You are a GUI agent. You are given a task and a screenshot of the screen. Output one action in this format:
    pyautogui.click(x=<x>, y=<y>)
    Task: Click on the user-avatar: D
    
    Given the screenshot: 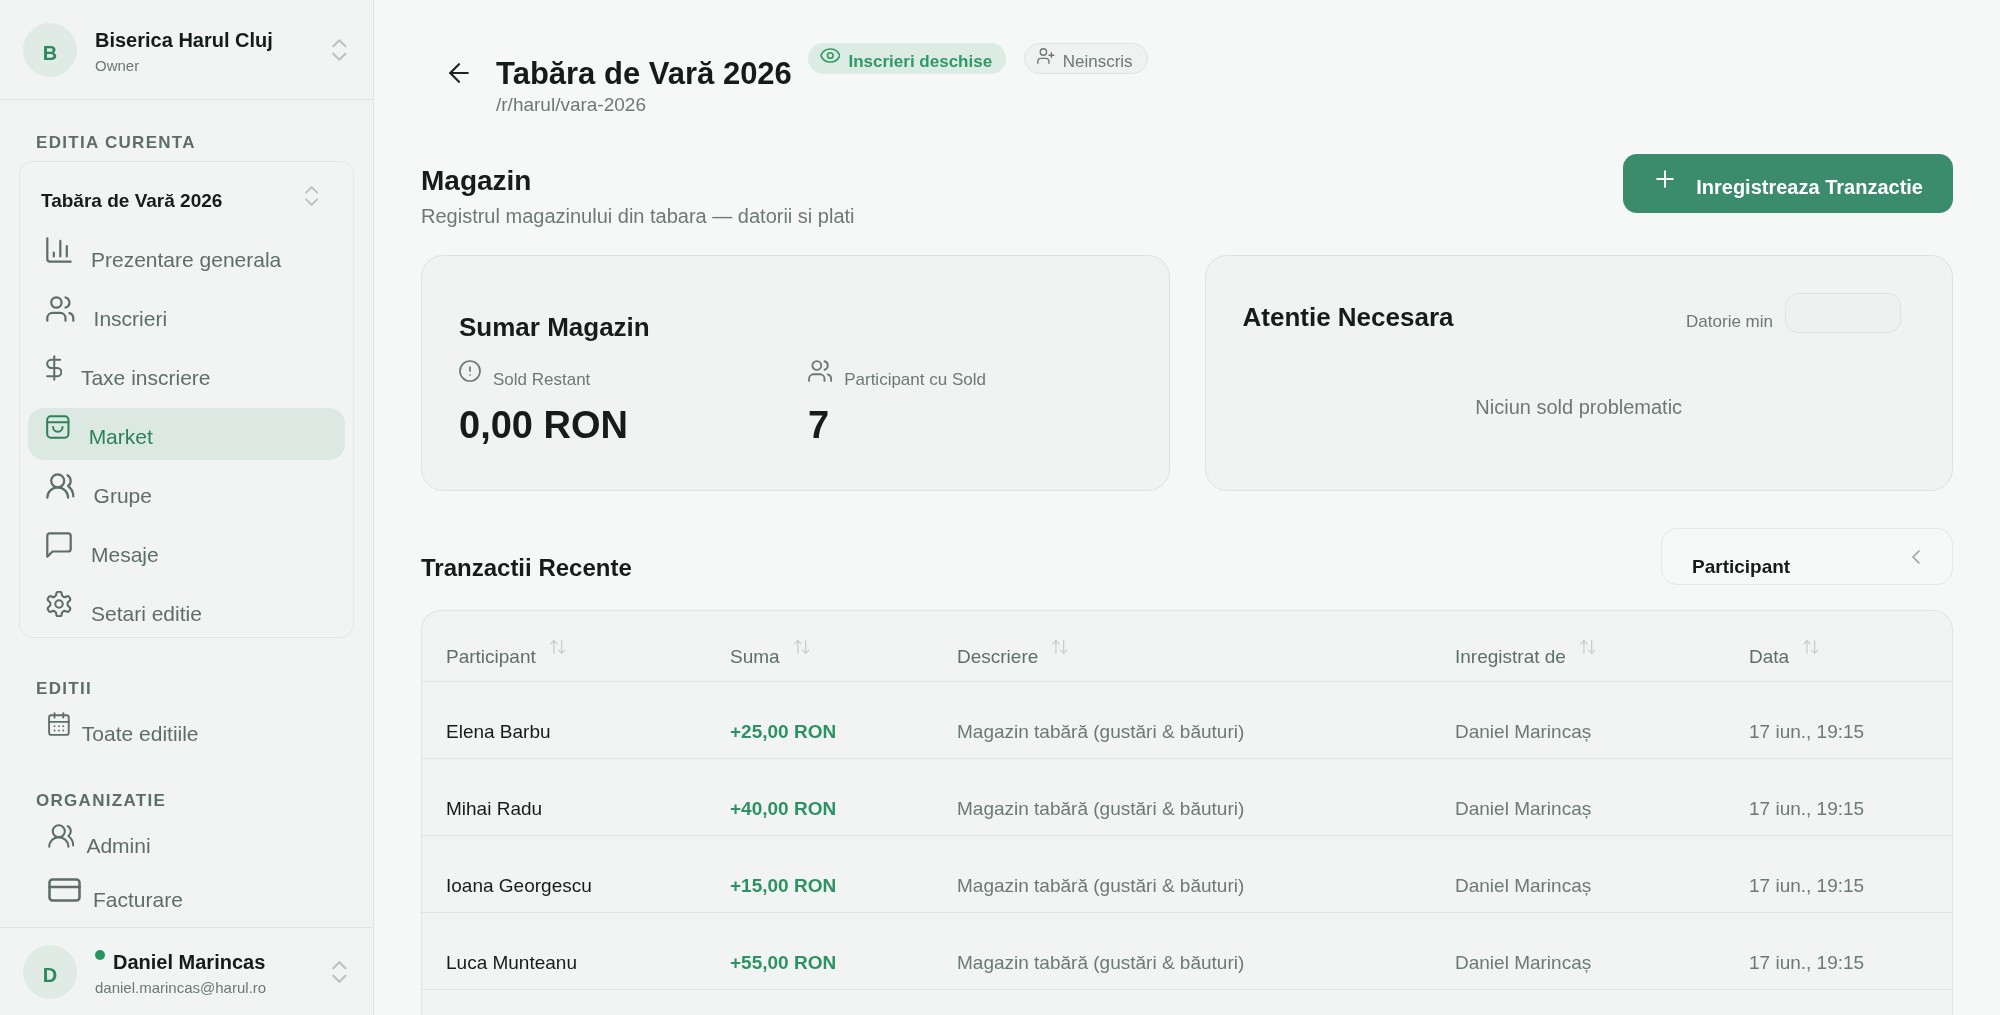 What is the action you would take?
    pyautogui.click(x=50, y=971)
    